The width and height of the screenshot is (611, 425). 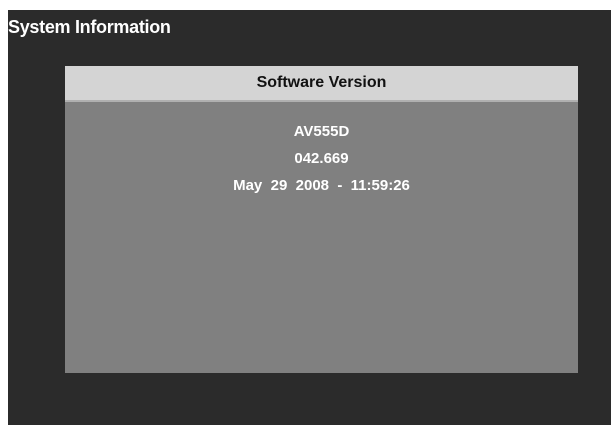 What do you see at coordinates (89, 27) in the screenshot?
I see `panel-title: System Information` at bounding box center [89, 27].